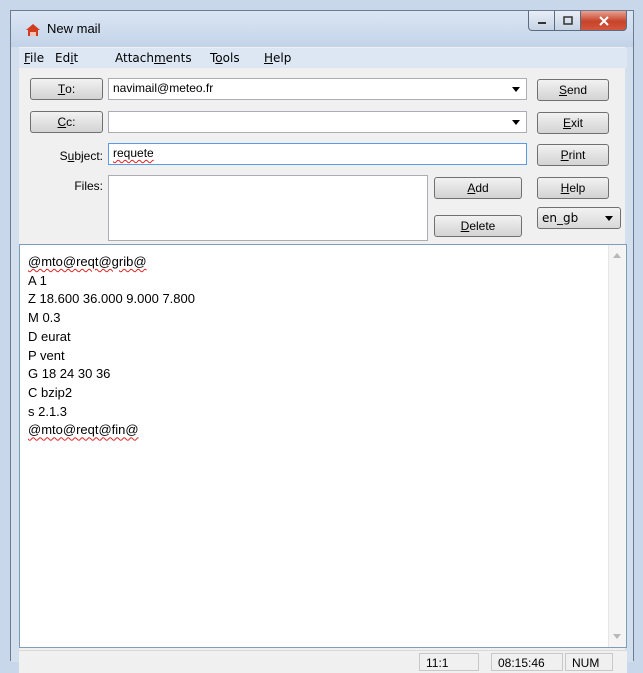  Describe the element at coordinates (74, 28) in the screenshot. I see `window-title: New mail` at that location.